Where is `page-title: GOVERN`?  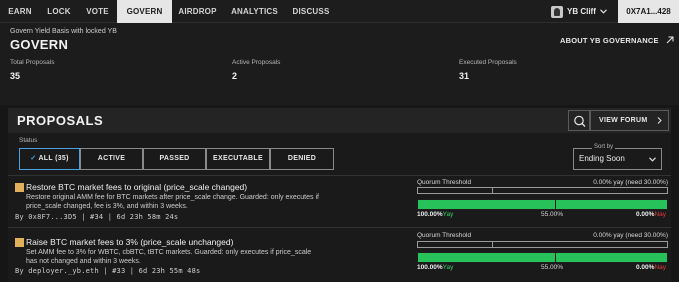
page-title: GOVERN is located at coordinates (39, 44).